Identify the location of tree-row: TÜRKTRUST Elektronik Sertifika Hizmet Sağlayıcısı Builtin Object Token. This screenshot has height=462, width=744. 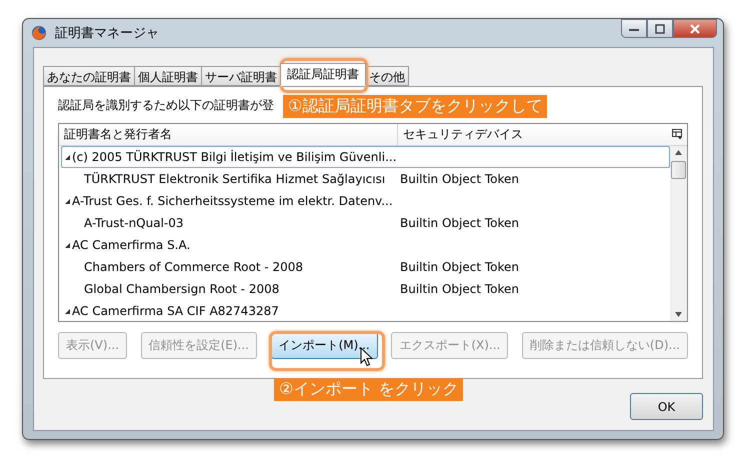
(365, 179).